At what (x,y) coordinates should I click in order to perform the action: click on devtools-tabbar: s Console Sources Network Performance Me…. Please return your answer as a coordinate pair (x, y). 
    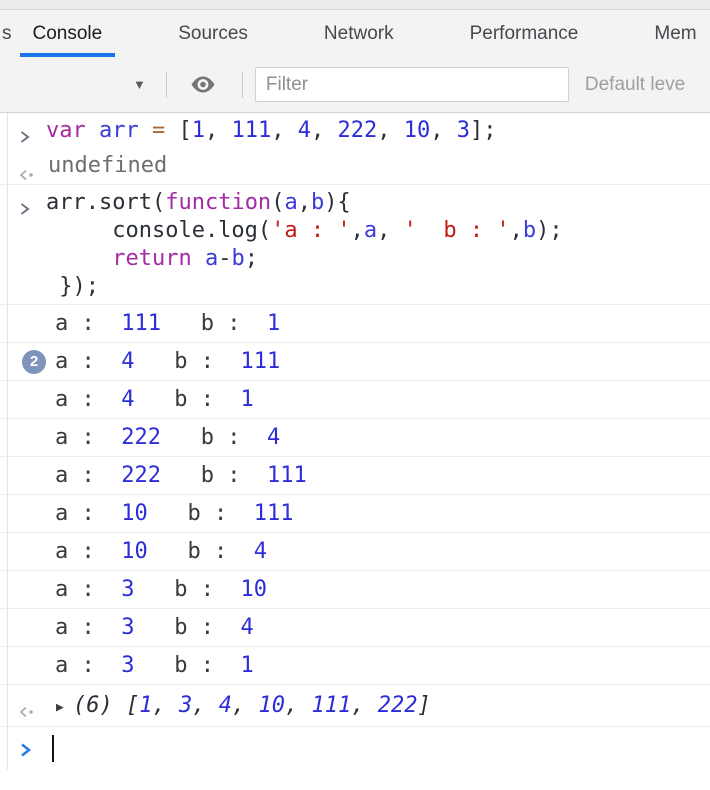
    Looking at the image, I should click on (355, 33).